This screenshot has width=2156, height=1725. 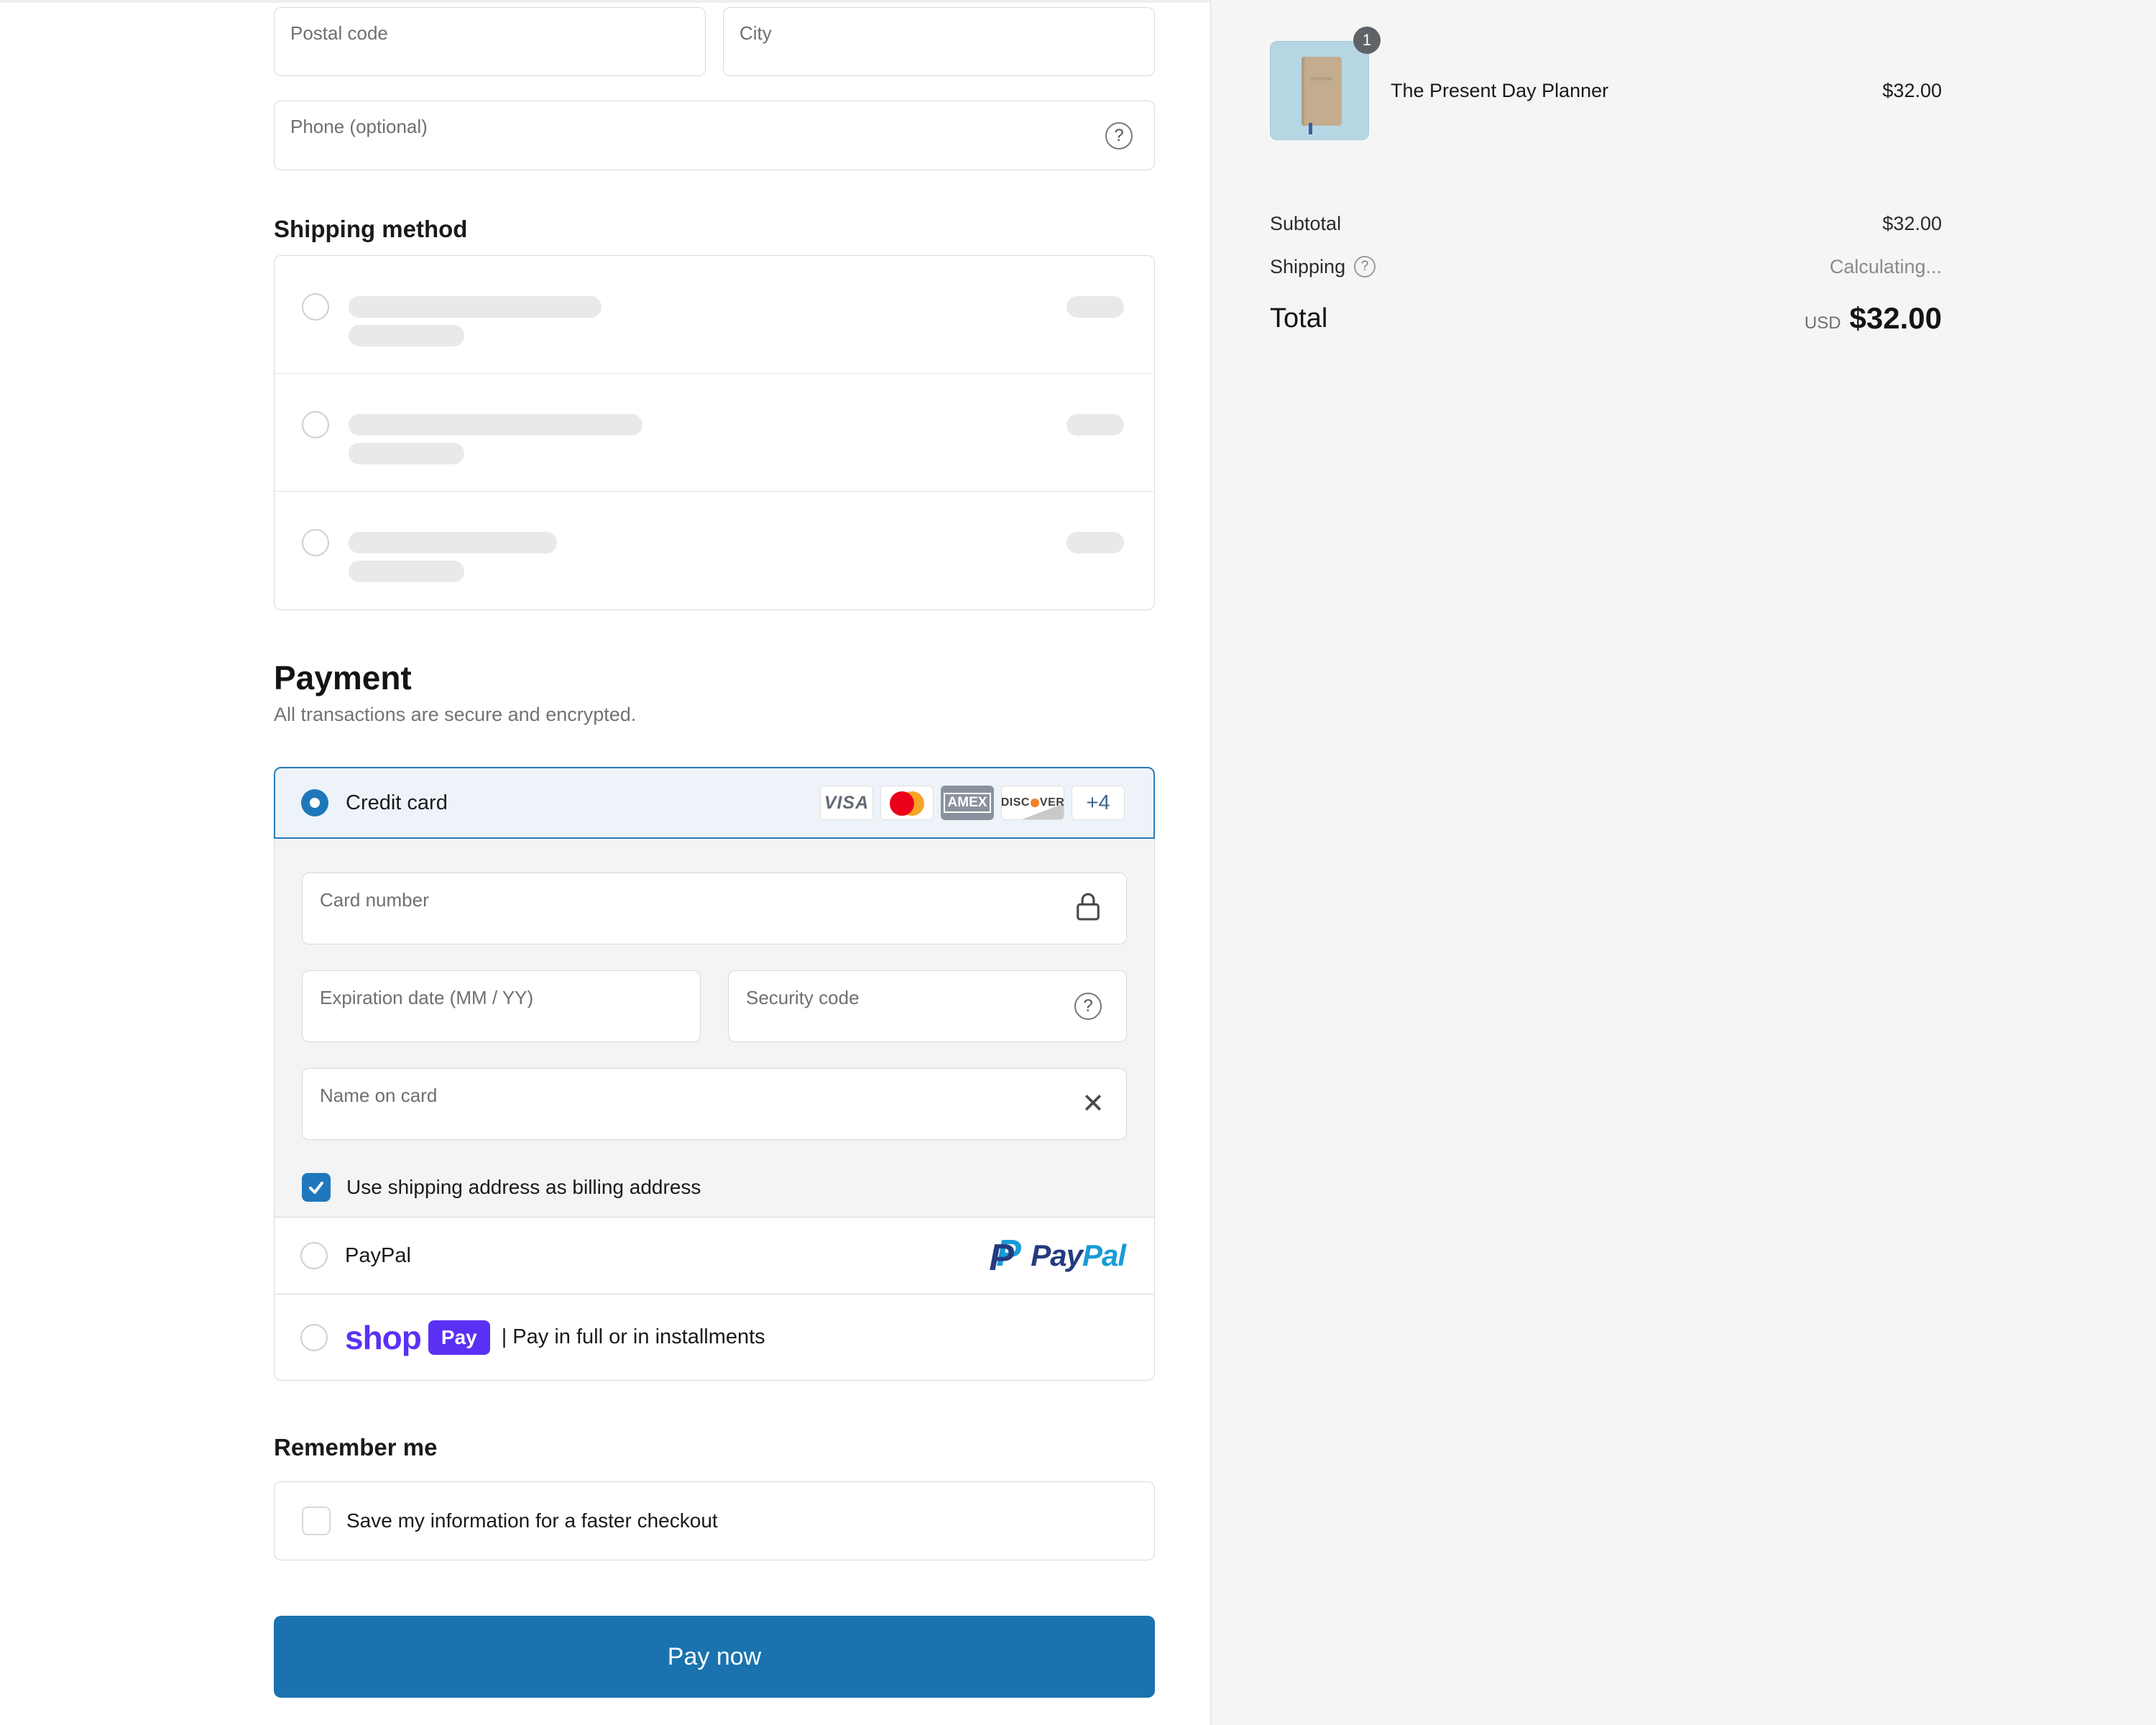 I want to click on shipping-help-icon: ?, so click(x=1365, y=266).